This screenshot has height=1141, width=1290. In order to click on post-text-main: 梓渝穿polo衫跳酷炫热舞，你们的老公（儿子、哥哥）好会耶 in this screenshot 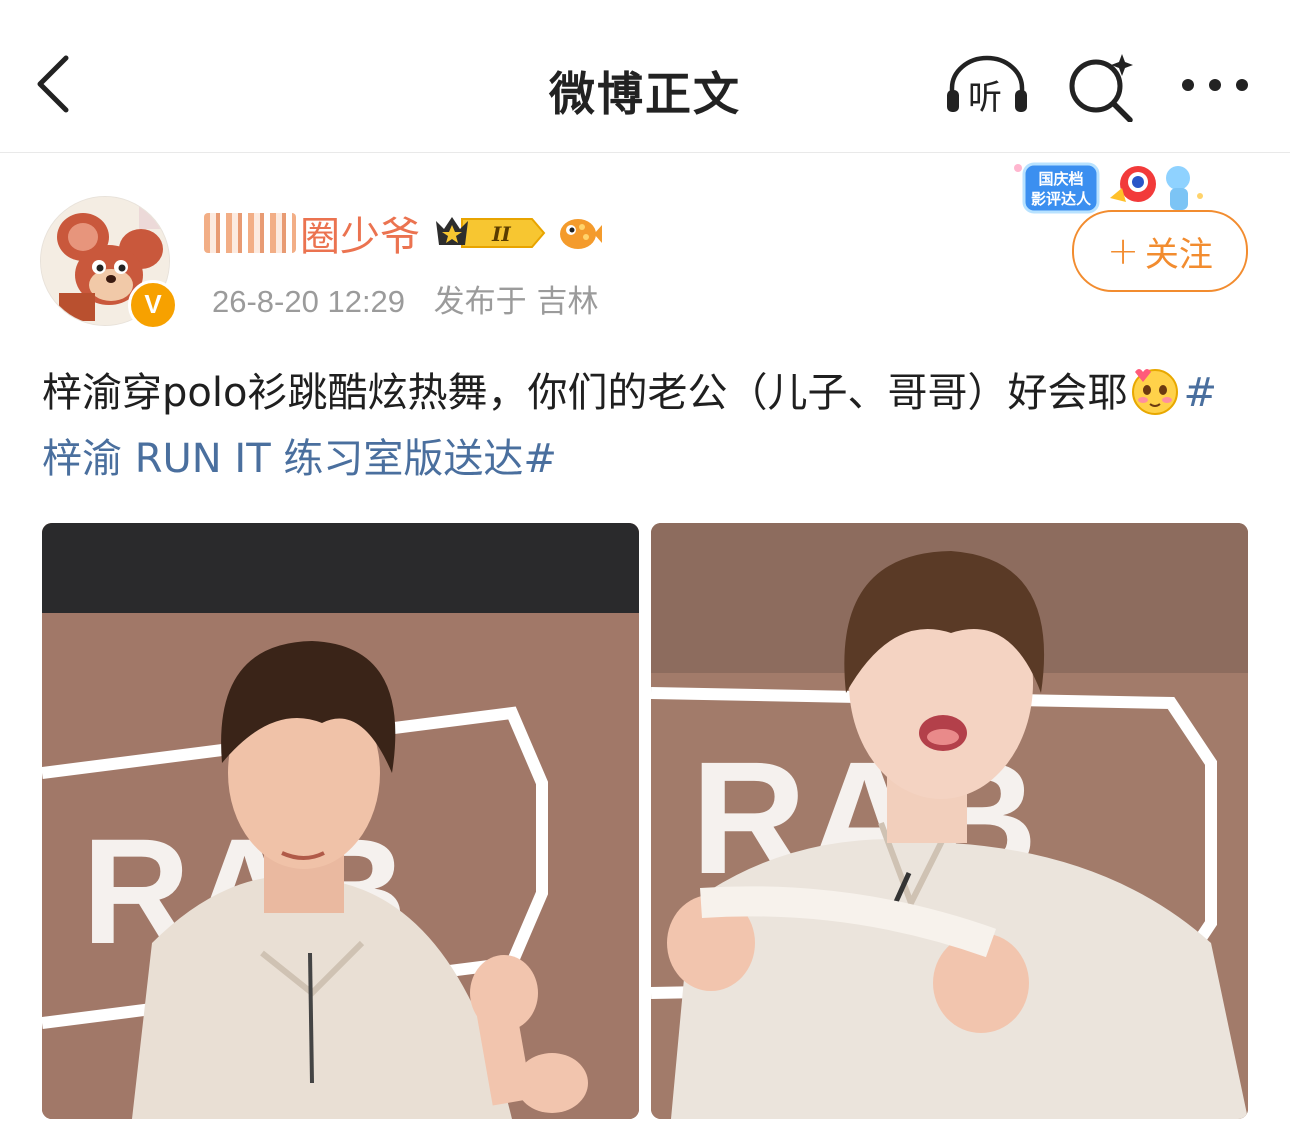, I will do `click(585, 393)`.